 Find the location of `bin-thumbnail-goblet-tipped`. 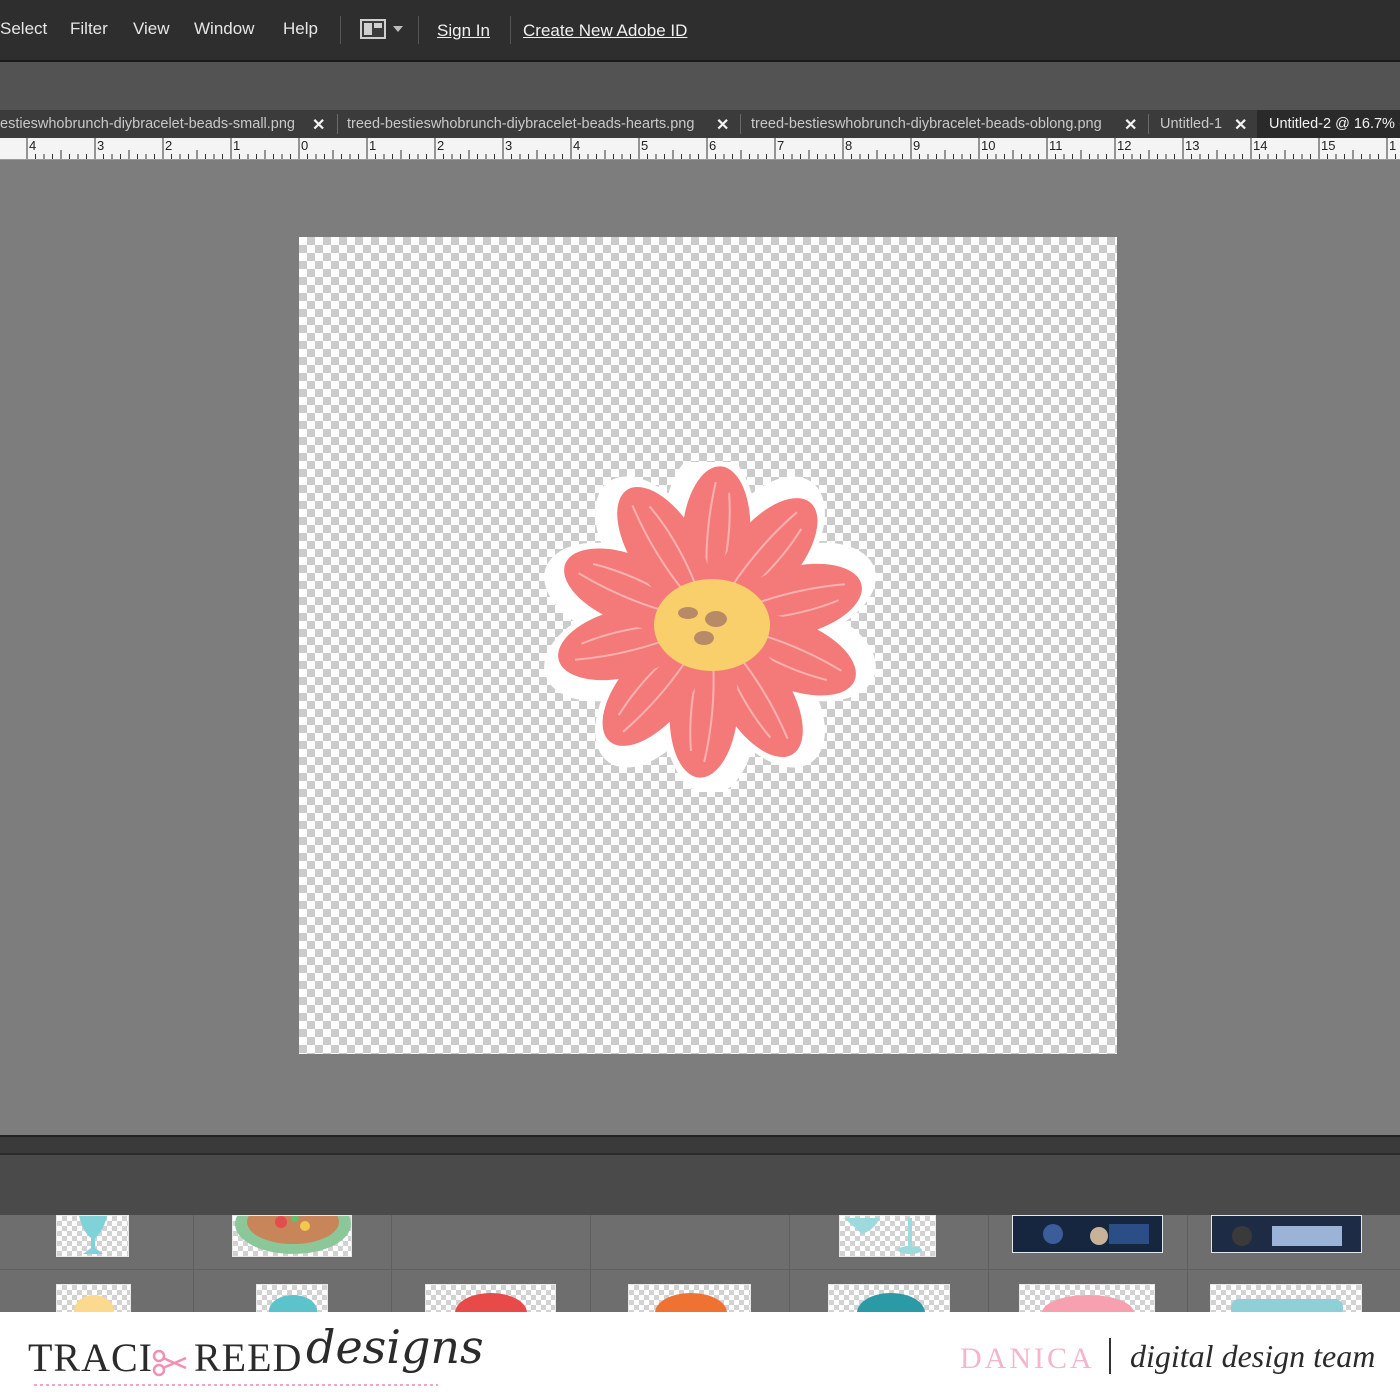

bin-thumbnail-goblet-tipped is located at coordinates (887, 1236).